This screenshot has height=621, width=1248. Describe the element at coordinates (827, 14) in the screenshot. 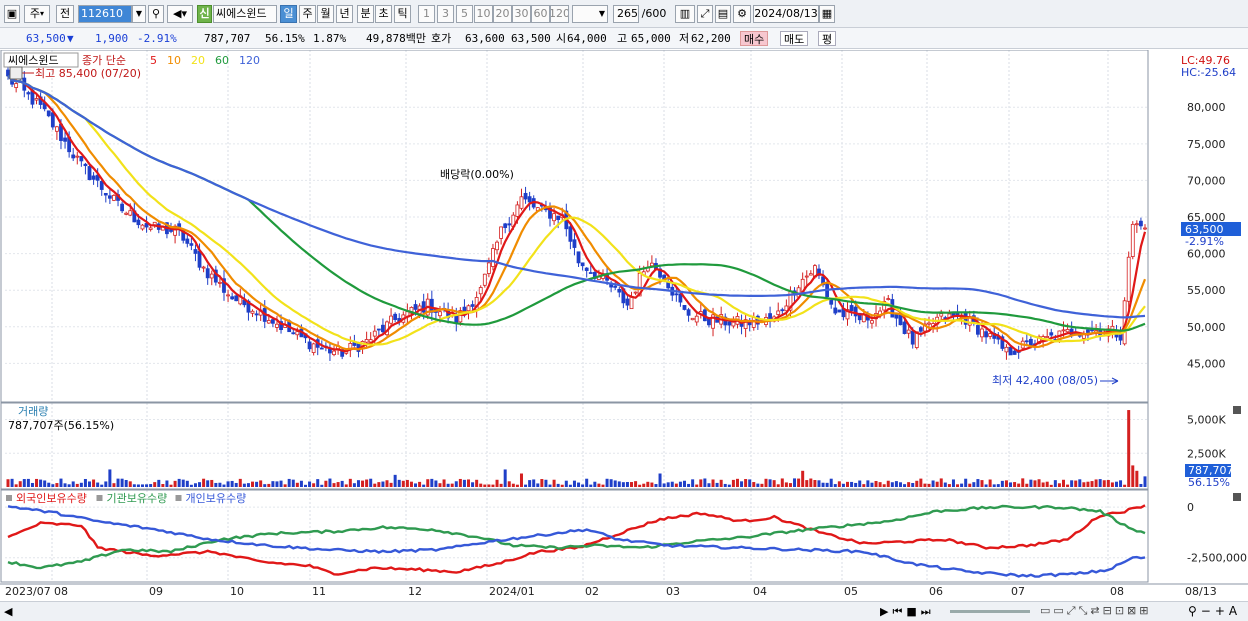

I see `calendar-icon: ▦` at that location.